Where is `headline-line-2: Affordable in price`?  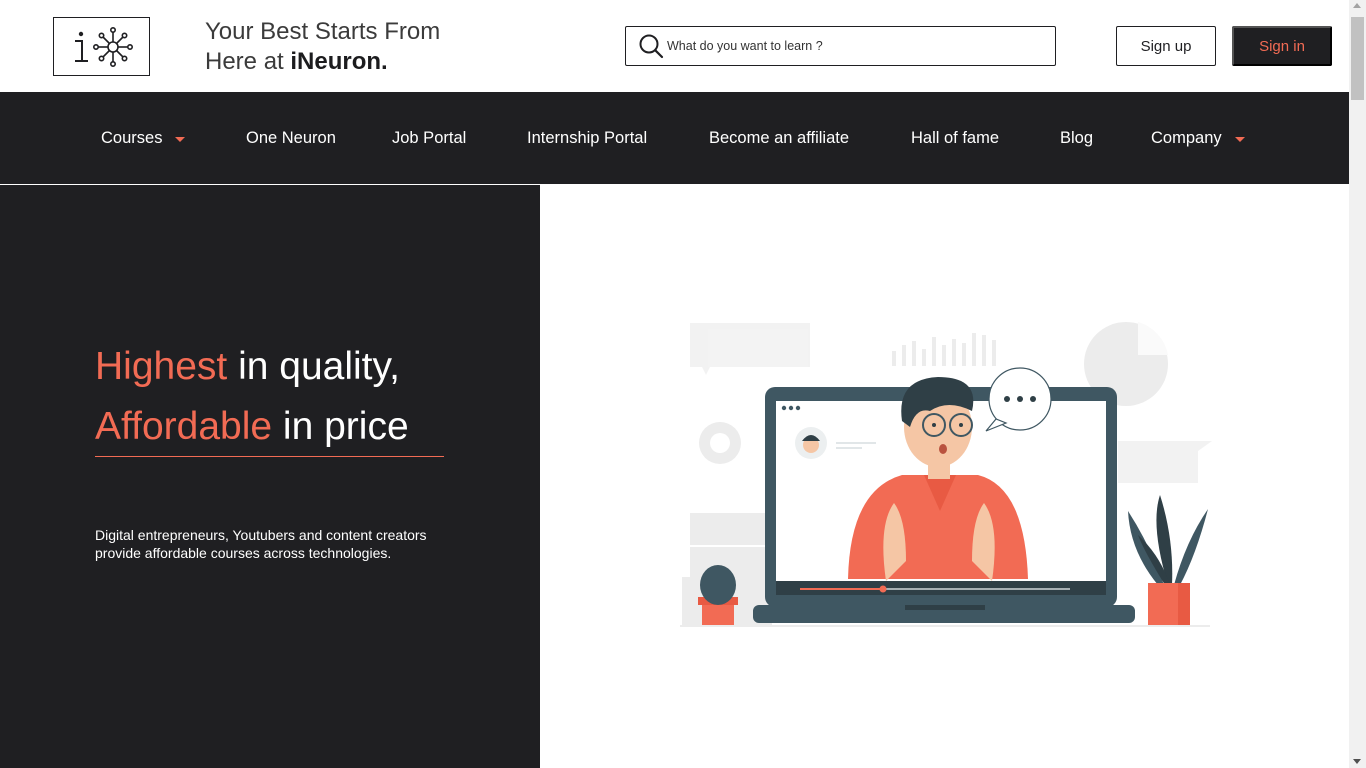
headline-line-2: Affordable in price is located at coordinates (252, 427).